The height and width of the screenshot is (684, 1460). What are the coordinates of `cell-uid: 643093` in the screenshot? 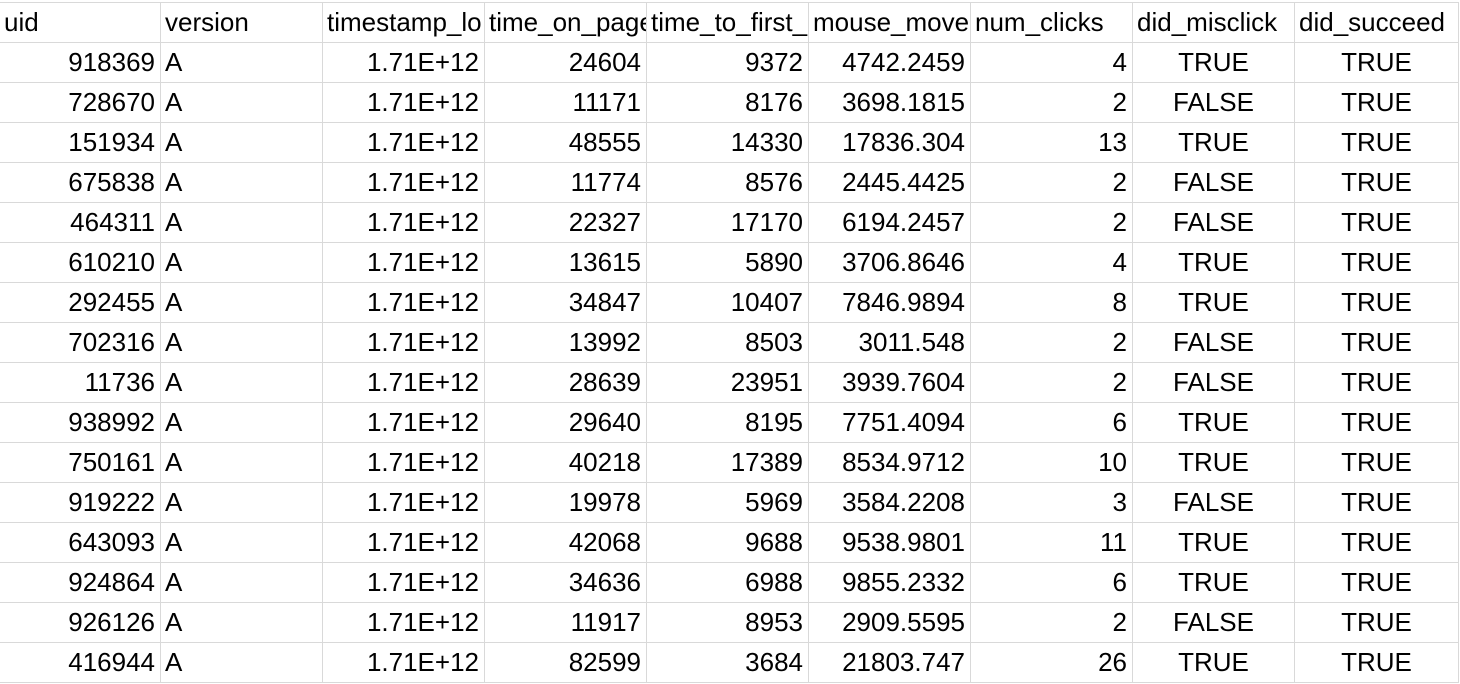 It's located at (80, 542).